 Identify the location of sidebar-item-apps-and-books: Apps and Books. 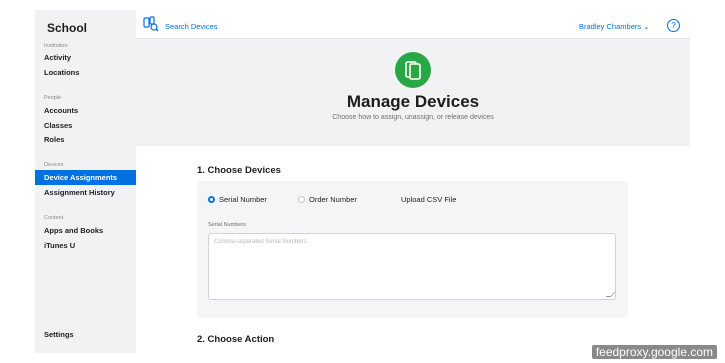
(73, 230).